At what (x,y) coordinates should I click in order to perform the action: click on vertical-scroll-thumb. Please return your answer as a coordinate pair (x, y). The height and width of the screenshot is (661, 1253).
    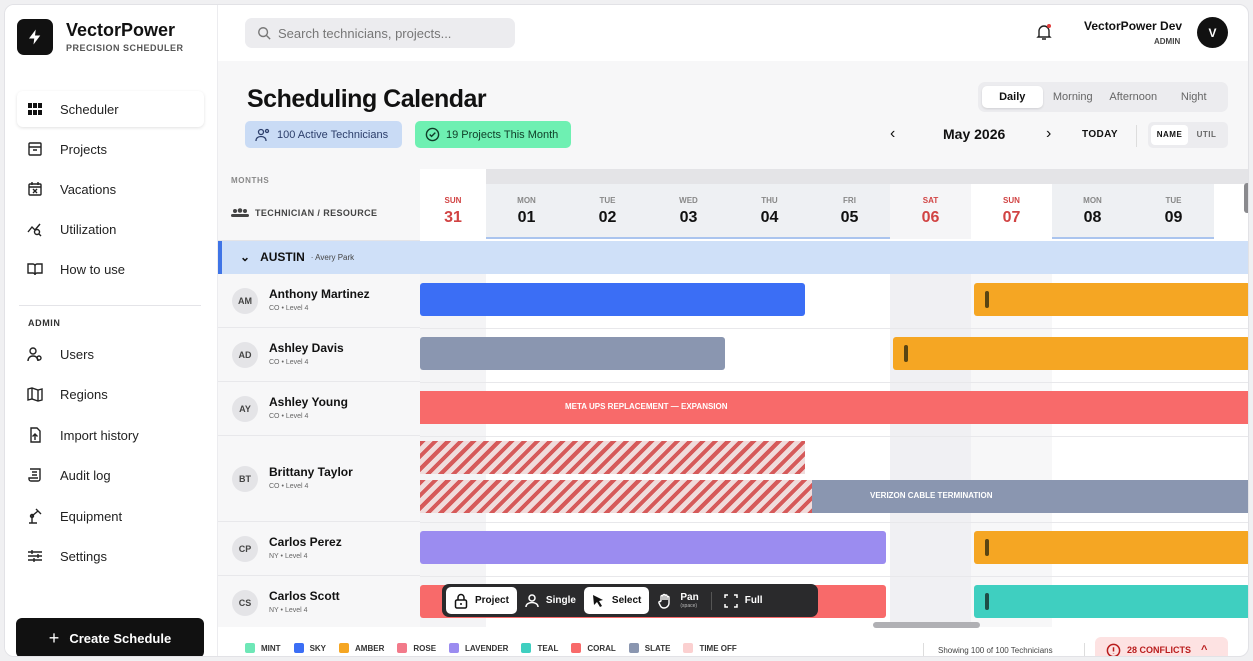
    Looking at the image, I should click on (1246, 198).